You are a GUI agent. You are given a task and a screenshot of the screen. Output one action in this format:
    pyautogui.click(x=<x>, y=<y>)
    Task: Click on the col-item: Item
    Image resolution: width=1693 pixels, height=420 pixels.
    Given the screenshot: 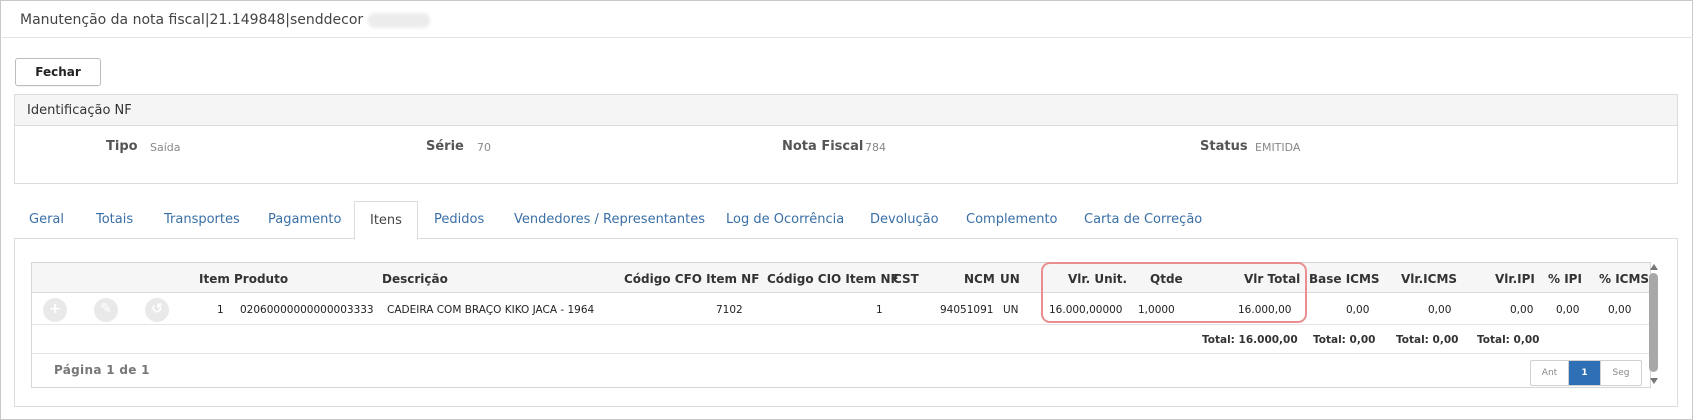 What is the action you would take?
    pyautogui.click(x=214, y=279)
    